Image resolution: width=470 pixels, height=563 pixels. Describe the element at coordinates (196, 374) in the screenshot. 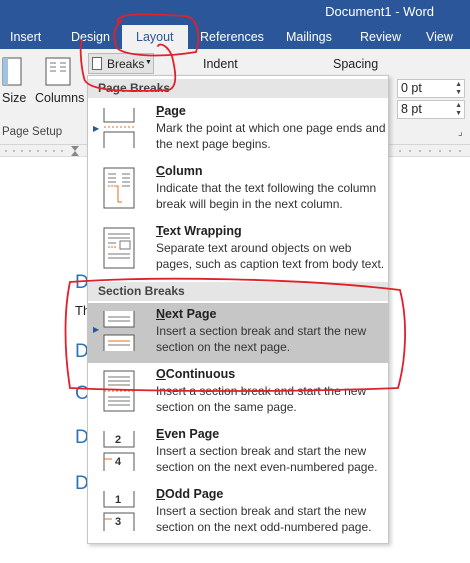

I see `menu-item-title: OContinuous` at that location.